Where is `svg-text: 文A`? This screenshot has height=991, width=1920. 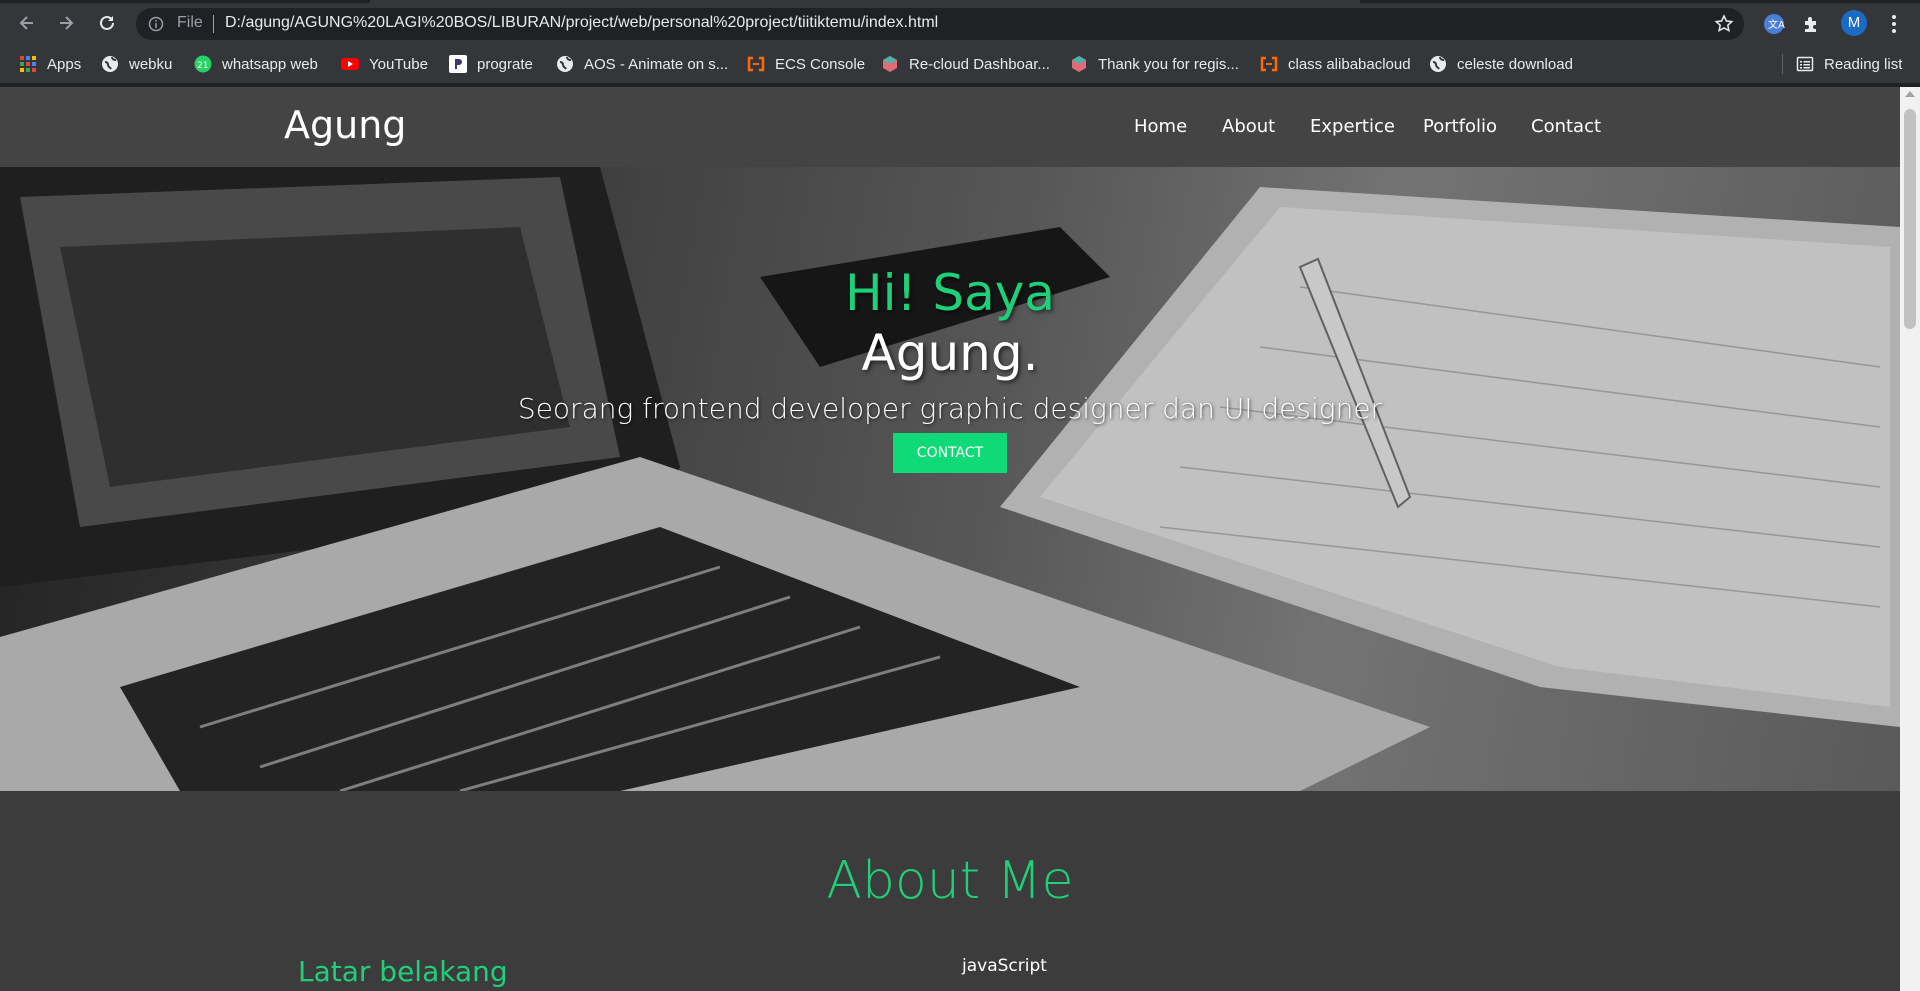 svg-text: 文A is located at coordinates (1776, 24).